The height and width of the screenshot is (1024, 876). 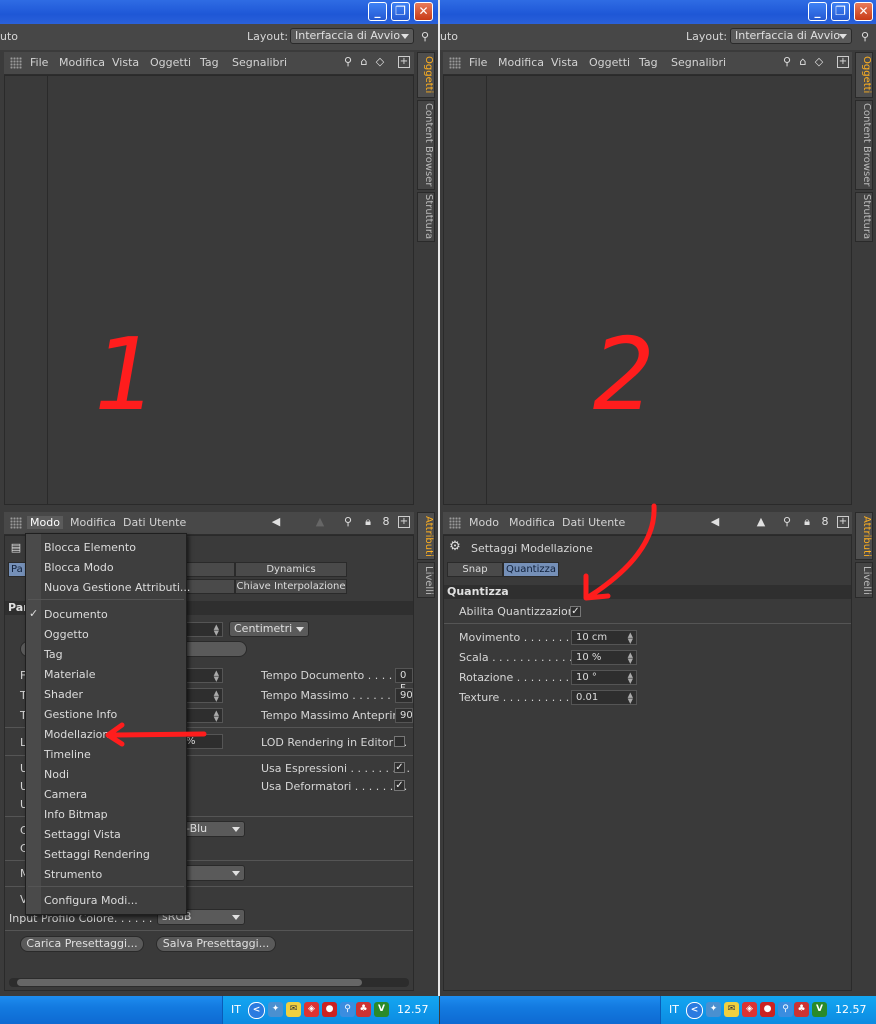 I want to click on expand-tray-icon: <, so click(x=694, y=1010).